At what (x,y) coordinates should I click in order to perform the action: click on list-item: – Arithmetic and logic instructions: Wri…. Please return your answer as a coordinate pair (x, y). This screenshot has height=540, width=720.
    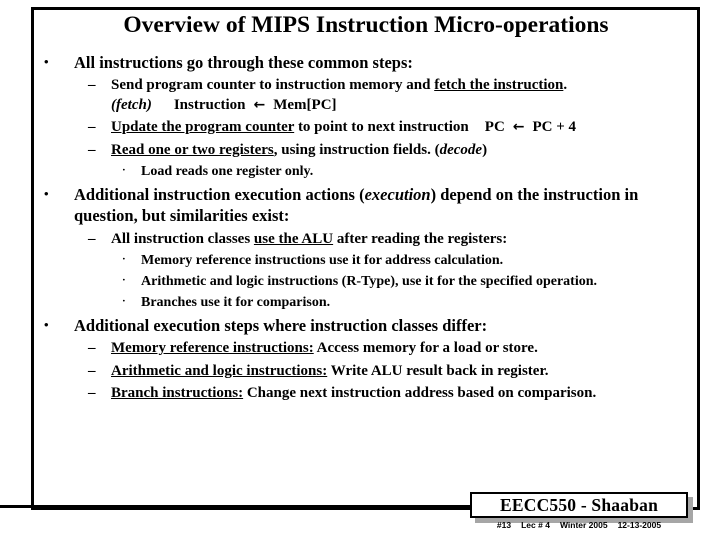
    Looking at the image, I should click on (367, 372).